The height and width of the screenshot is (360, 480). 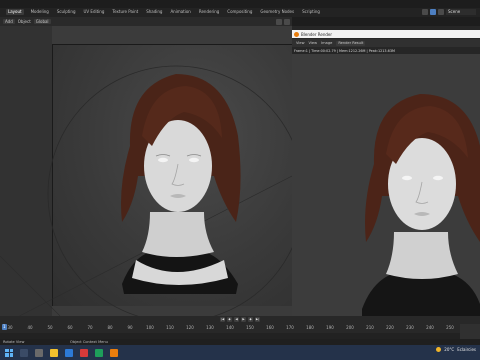 What do you see at coordinates (386, 43) in the screenshot?
I see `render-window-header: View View Image Render Result` at bounding box center [386, 43].